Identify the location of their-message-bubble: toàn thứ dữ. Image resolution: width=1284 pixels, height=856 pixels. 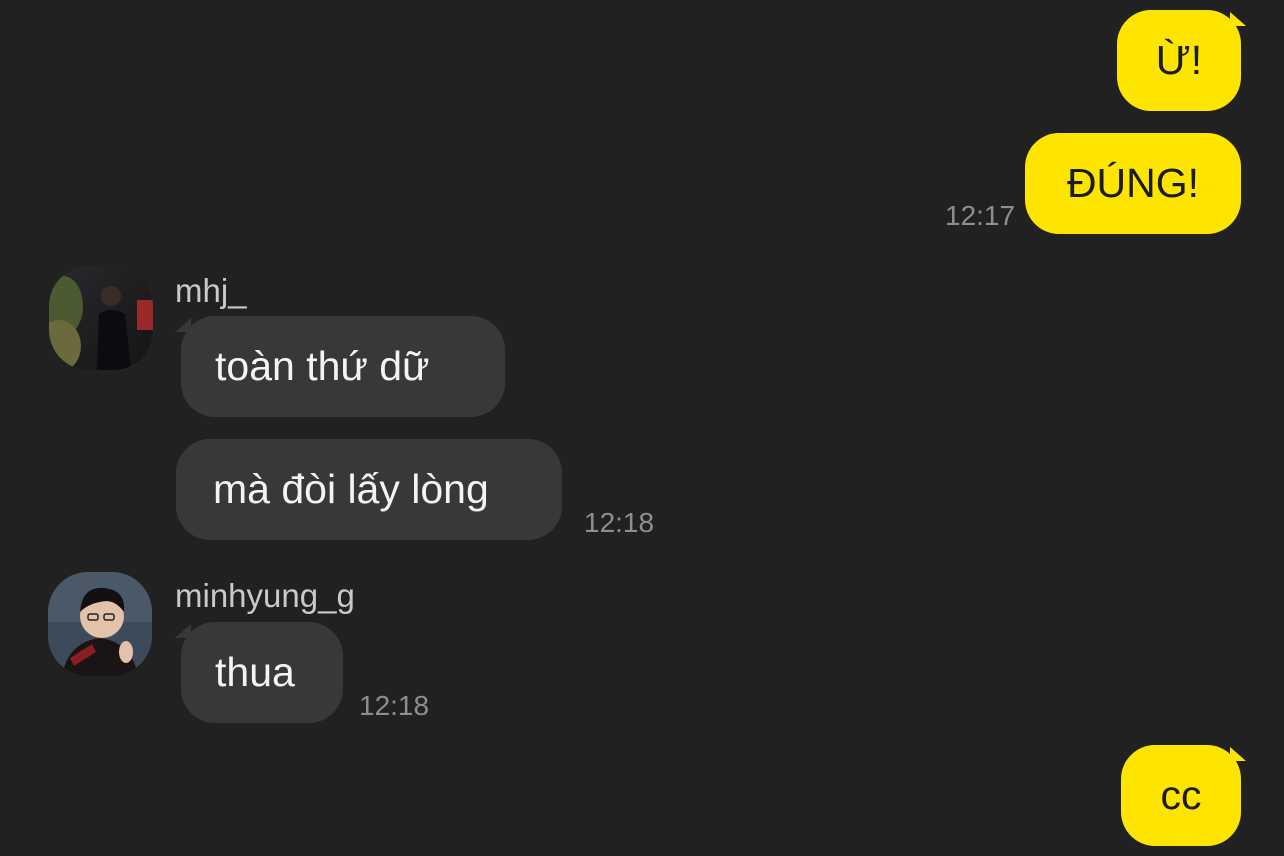
(343, 366).